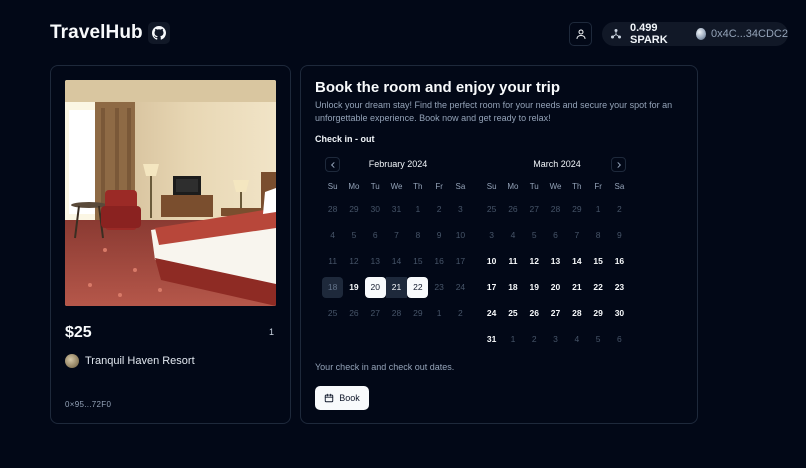 Image resolution: width=806 pixels, height=468 pixels. I want to click on calendar-day: 2, so click(534, 339).